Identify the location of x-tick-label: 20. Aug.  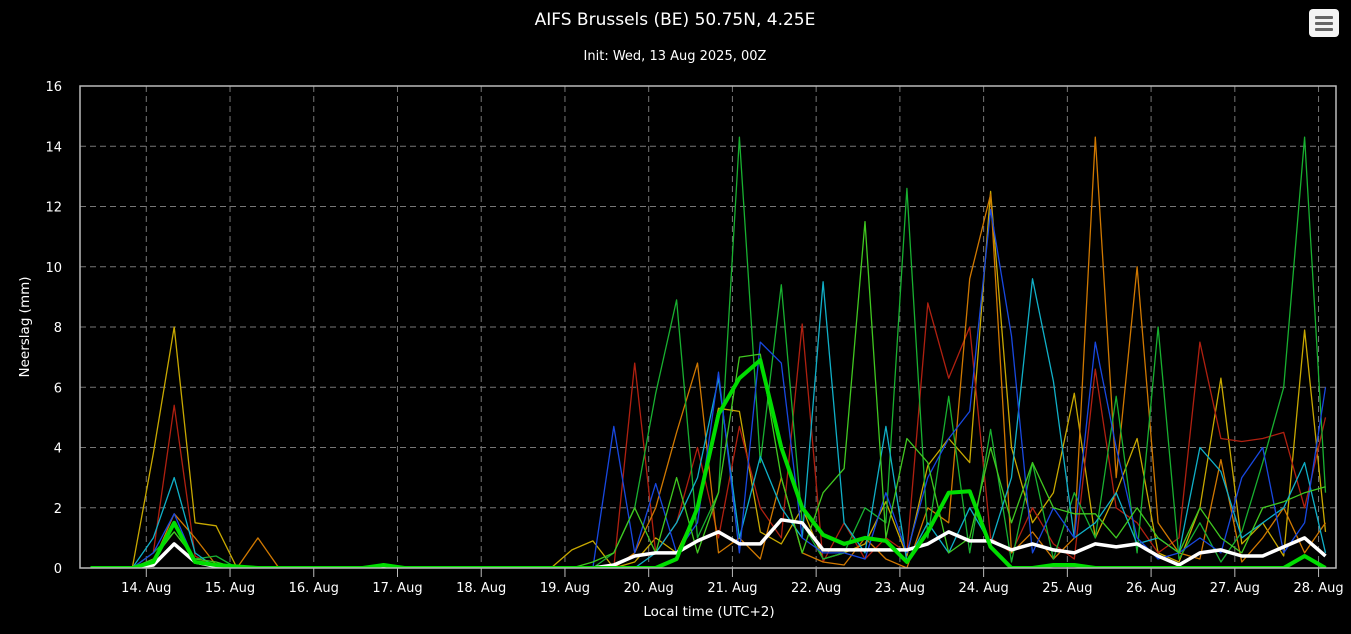
(649, 588).